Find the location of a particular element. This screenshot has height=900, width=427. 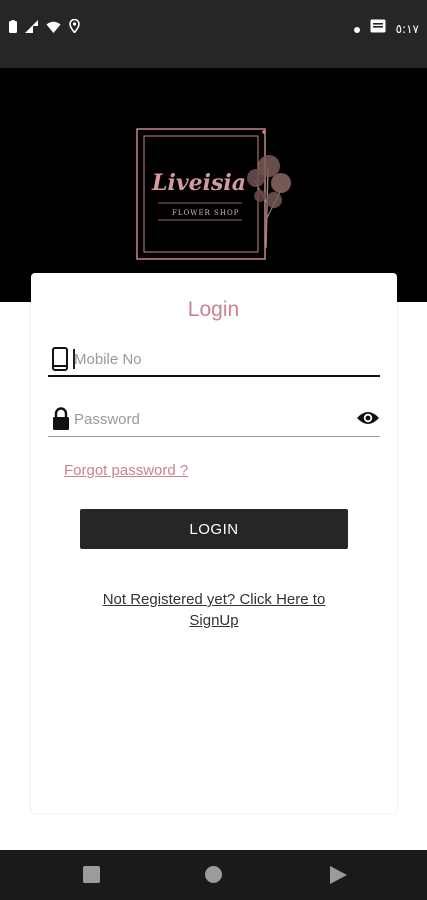

password-input is located at coordinates (209, 419).